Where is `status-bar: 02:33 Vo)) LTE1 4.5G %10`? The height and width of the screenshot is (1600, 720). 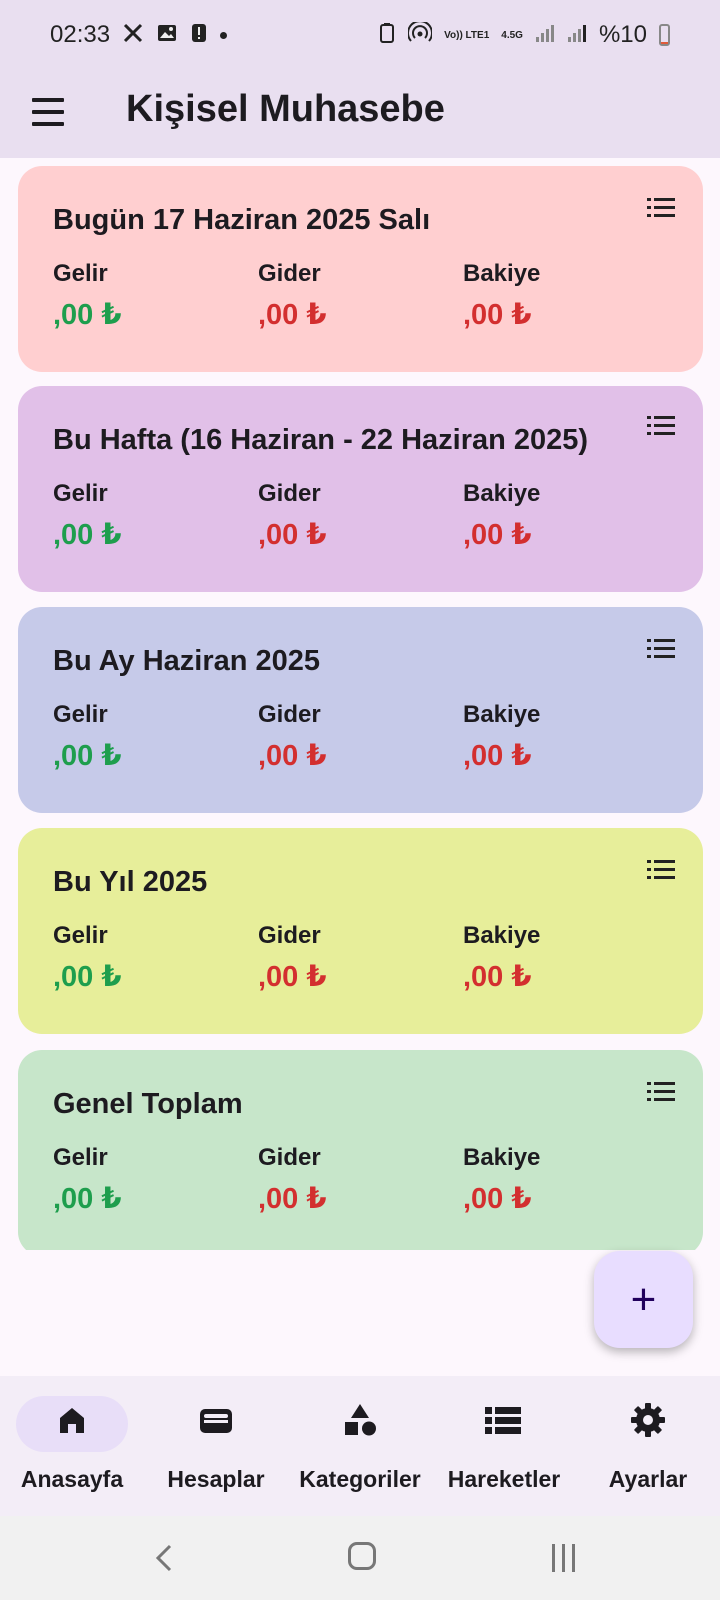 status-bar: 02:33 Vo)) LTE1 4.5G %10 is located at coordinates (360, 35).